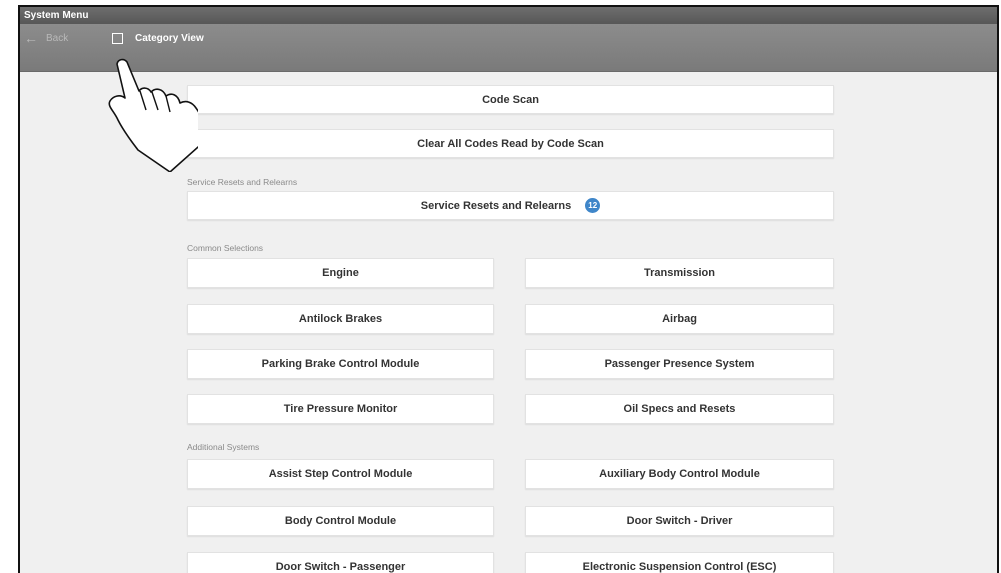 This screenshot has height=573, width=1001. What do you see at coordinates (340, 319) in the screenshot?
I see `antilock-brakes-button: Antilock Brakes` at bounding box center [340, 319].